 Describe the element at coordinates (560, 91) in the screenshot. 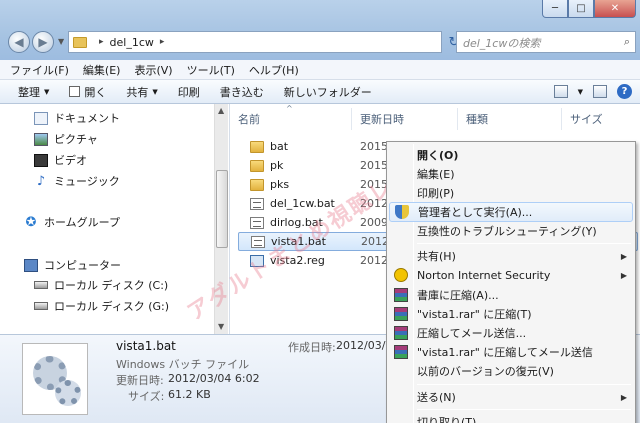

I see `change-view-icon` at that location.